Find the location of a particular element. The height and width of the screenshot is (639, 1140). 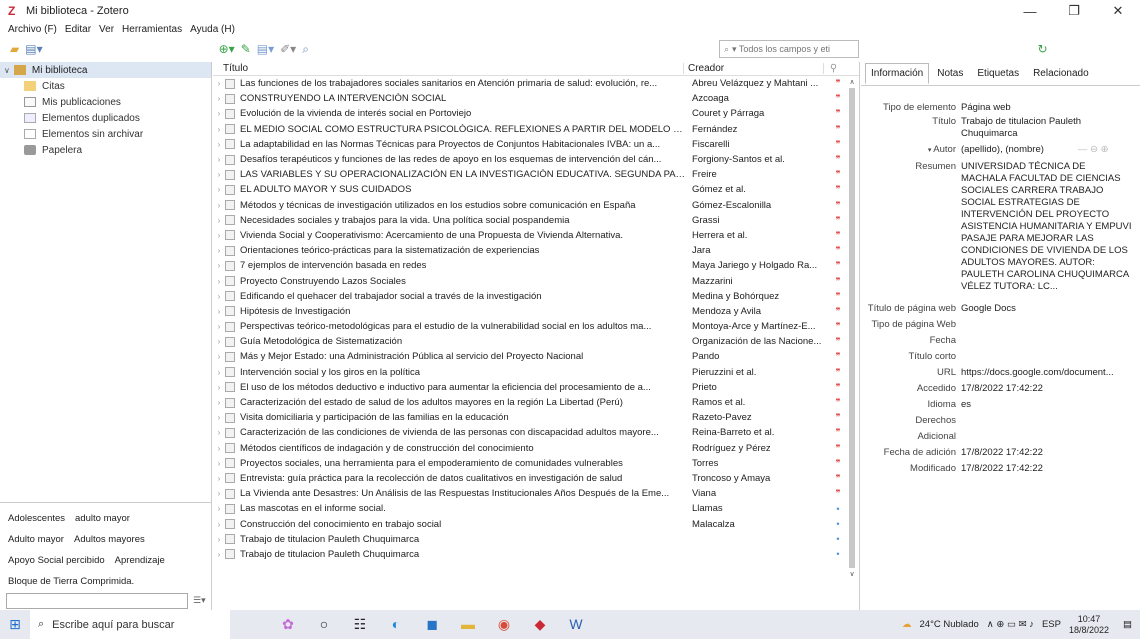

menu-ayuda: Ayuda (H) is located at coordinates (212, 29).